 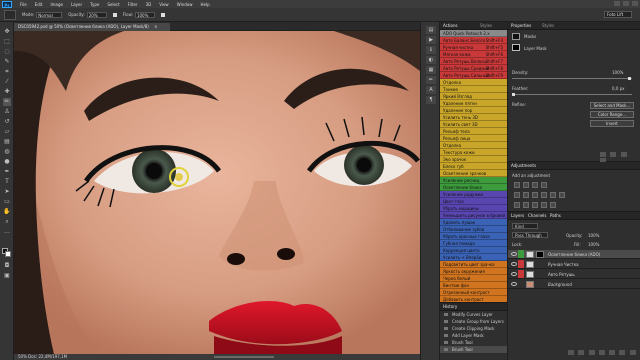 What do you see at coordinates (7, 152) in the screenshot?
I see `blur-tool-icon: ◍` at bounding box center [7, 152].